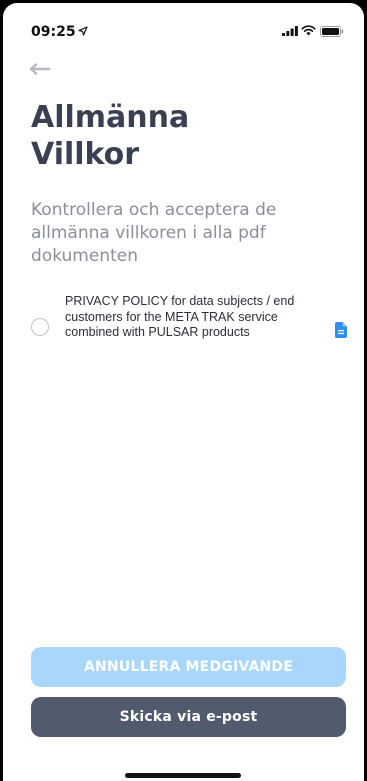  What do you see at coordinates (290, 31) in the screenshot?
I see `cellular-signal-icon` at bounding box center [290, 31].